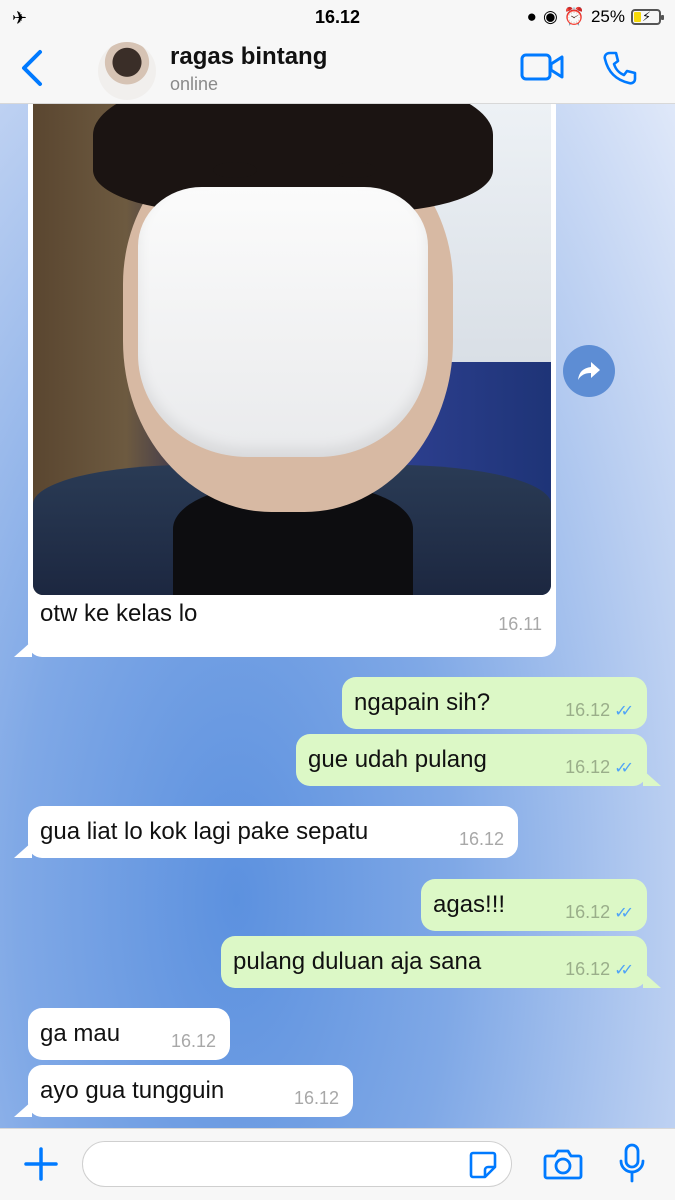 This screenshot has width=675, height=1200. I want to click on status-right: ● ◉ ⏰ 25% ⚡, so click(595, 17).